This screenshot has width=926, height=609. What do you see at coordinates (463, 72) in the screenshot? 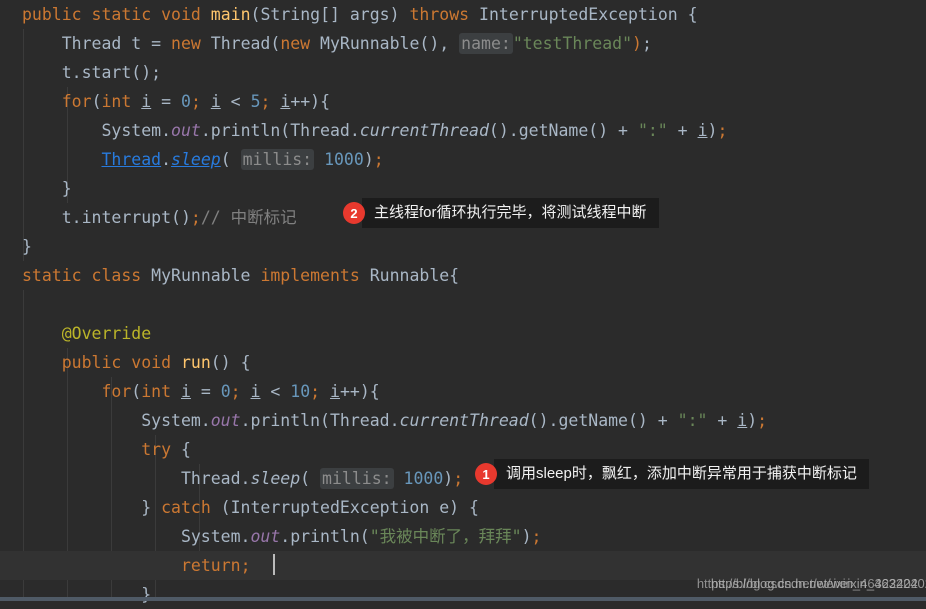
I see `code-line: t.start();` at bounding box center [463, 72].